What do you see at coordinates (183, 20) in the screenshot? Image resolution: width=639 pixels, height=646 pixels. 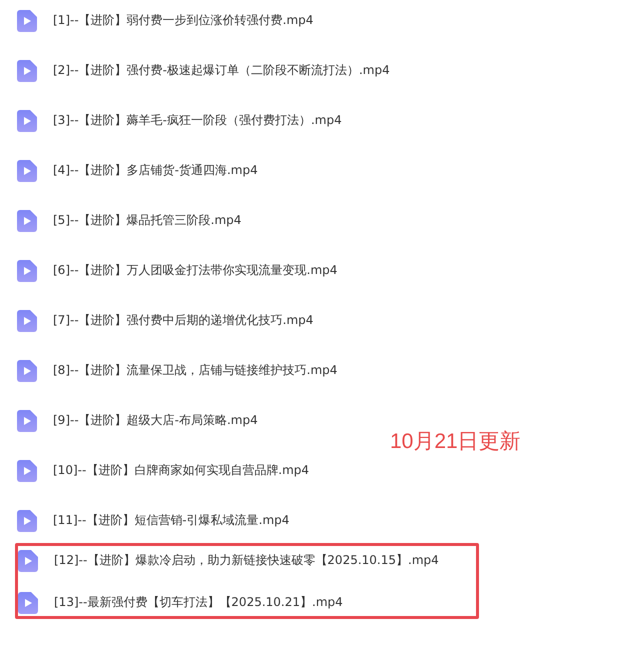 I see `file-name: [1]--【进阶】弱付费一步到位涨价转强付费.mp4` at bounding box center [183, 20].